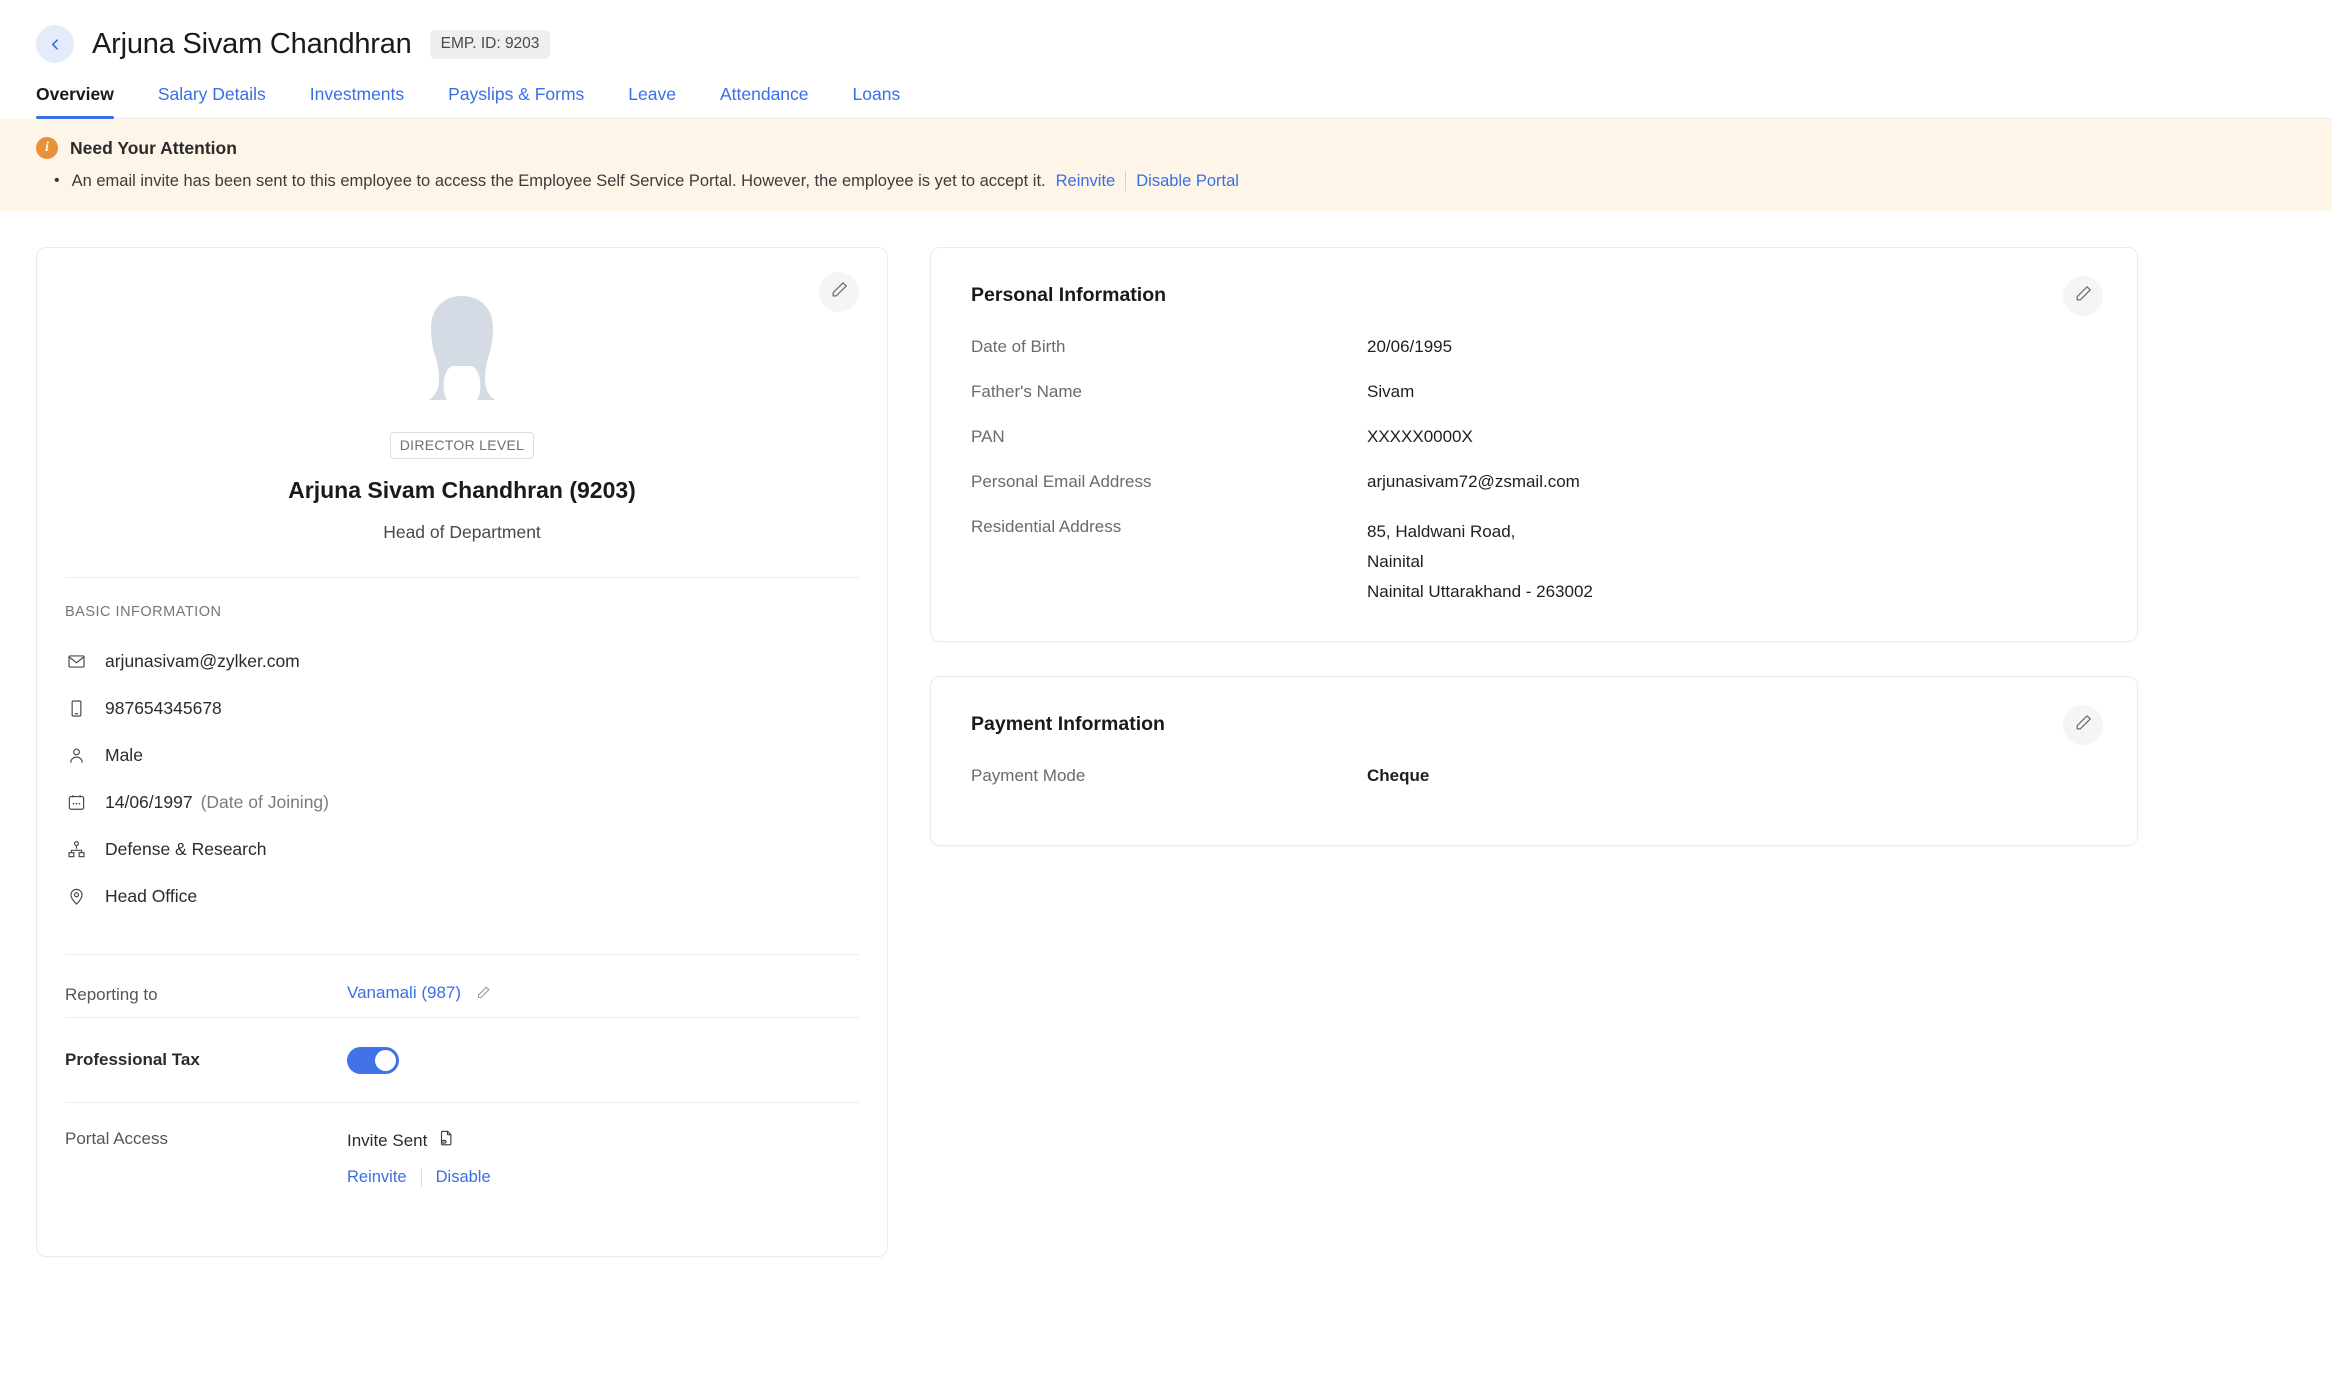  I want to click on personal-email-label: Personal Email Address, so click(1061, 481).